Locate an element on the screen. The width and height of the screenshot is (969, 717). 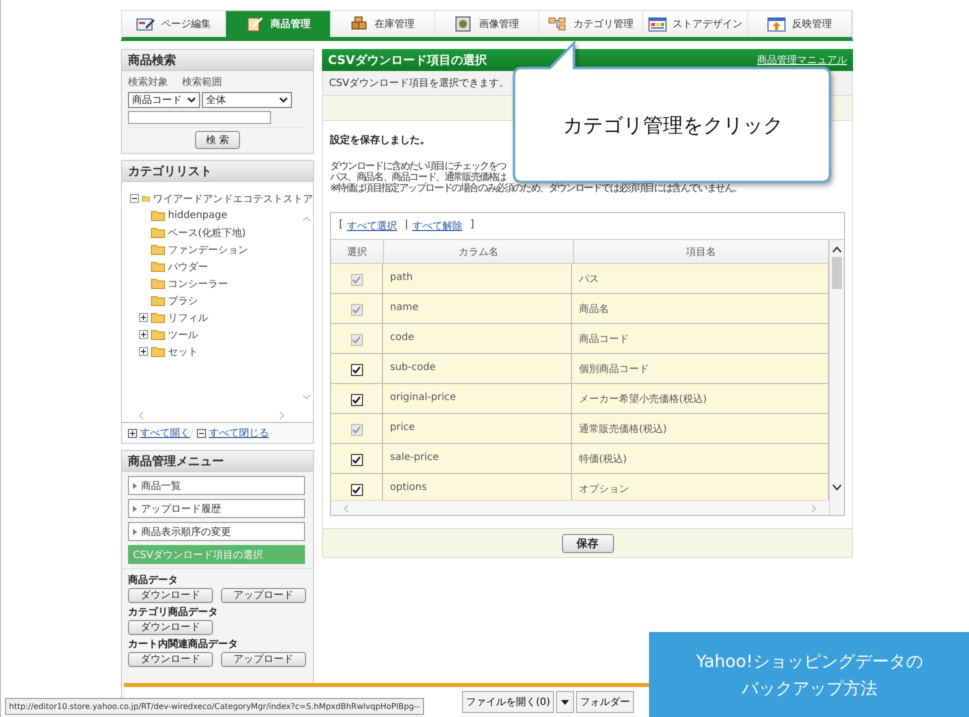
select-all-link: すべて選択 is located at coordinates (371, 226).